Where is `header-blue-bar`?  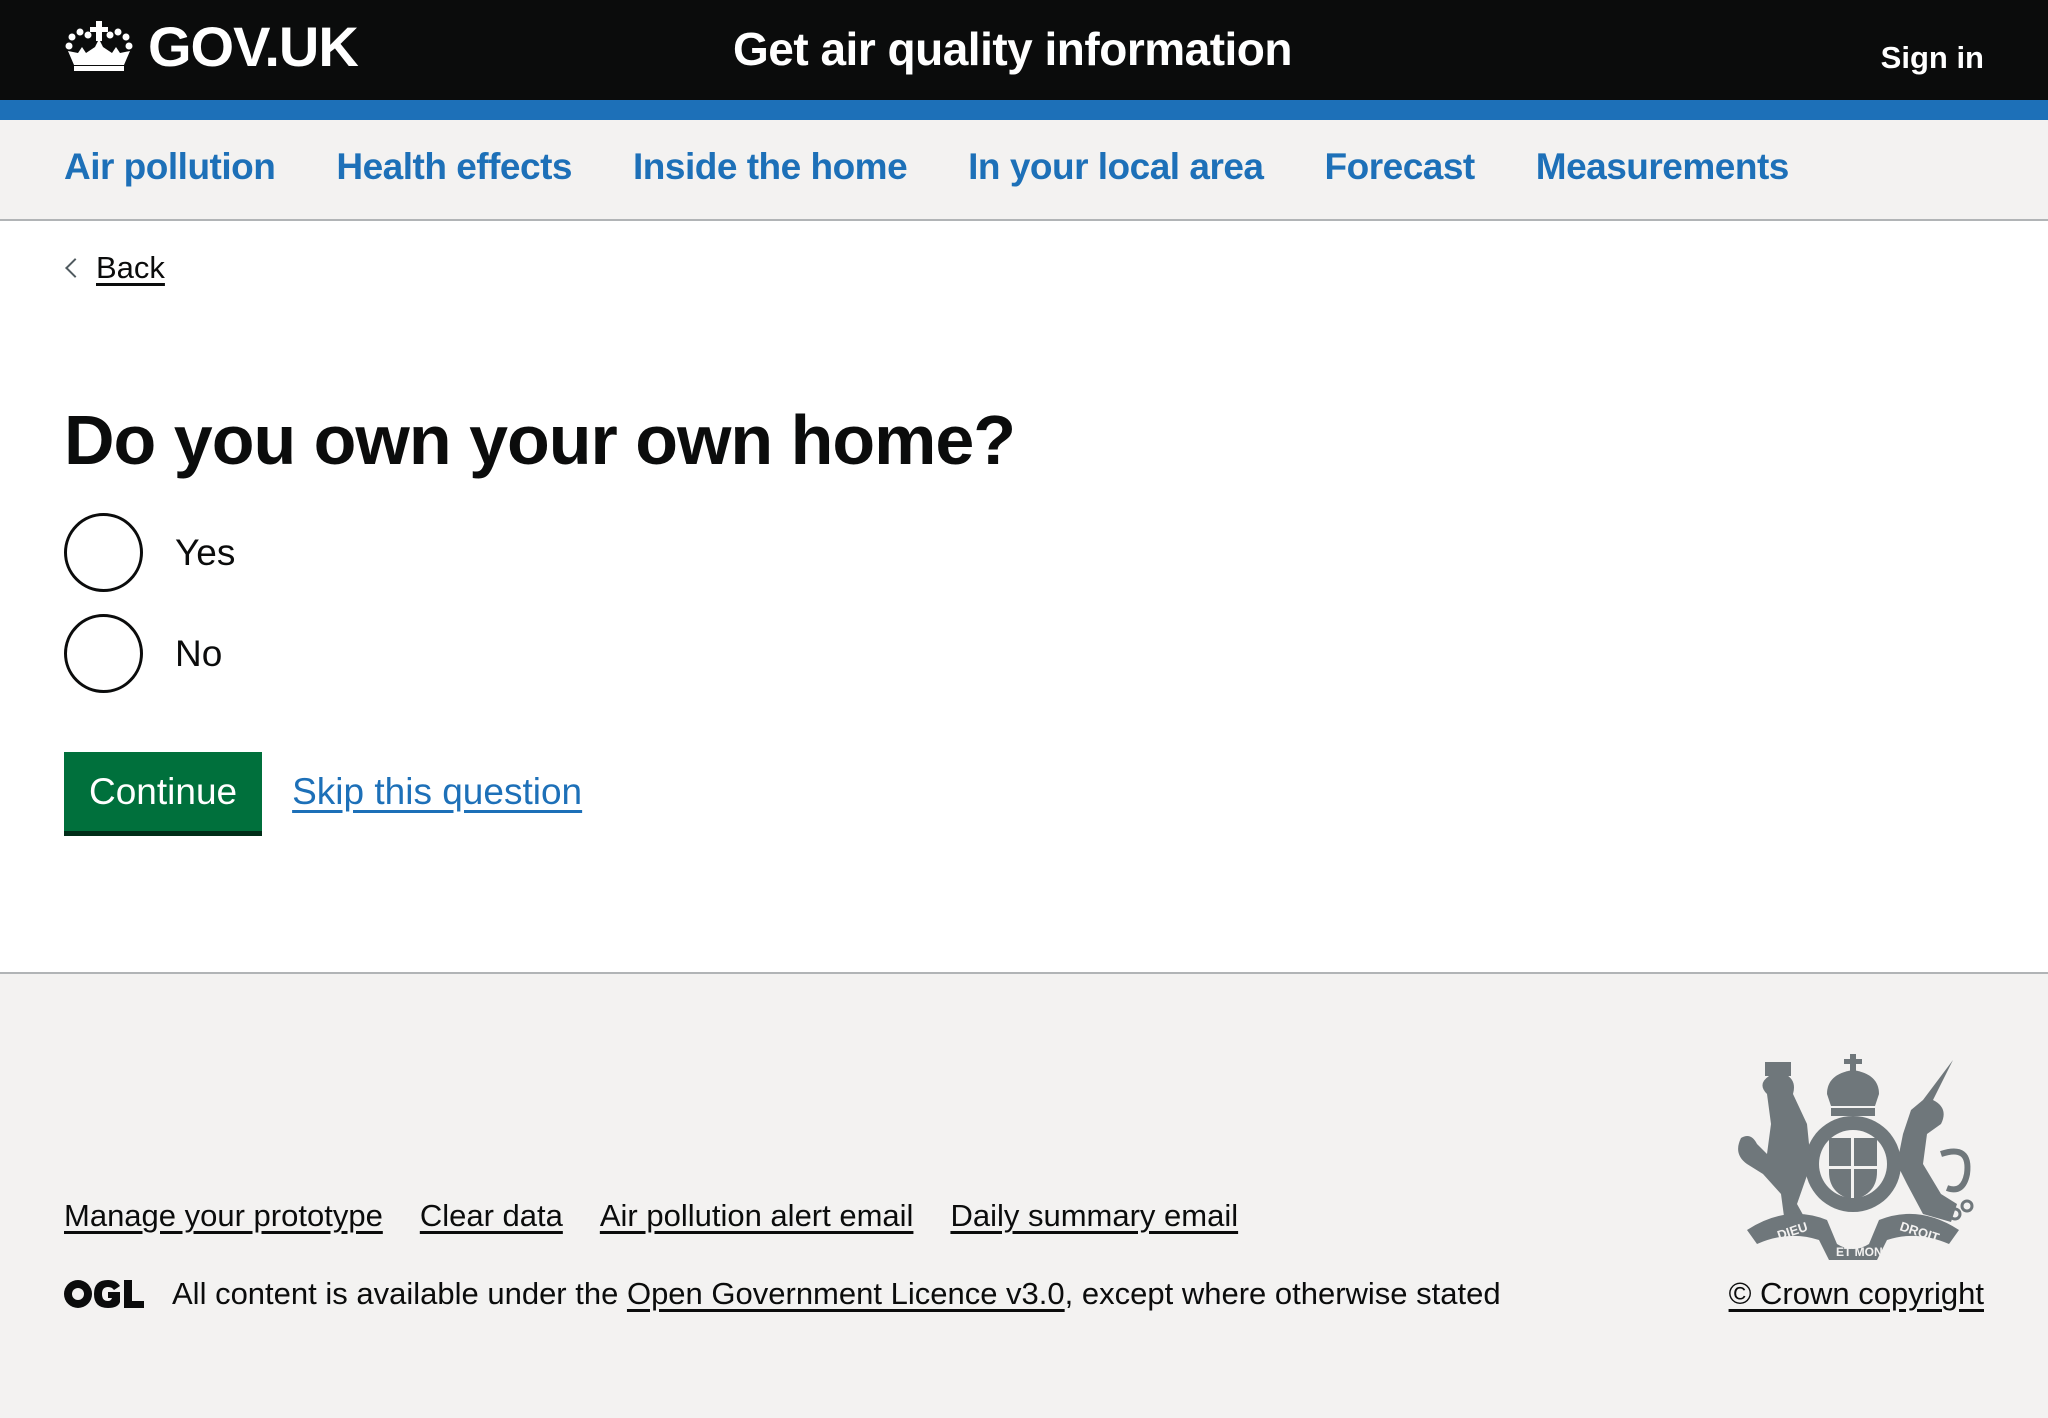
header-blue-bar is located at coordinates (1024, 110).